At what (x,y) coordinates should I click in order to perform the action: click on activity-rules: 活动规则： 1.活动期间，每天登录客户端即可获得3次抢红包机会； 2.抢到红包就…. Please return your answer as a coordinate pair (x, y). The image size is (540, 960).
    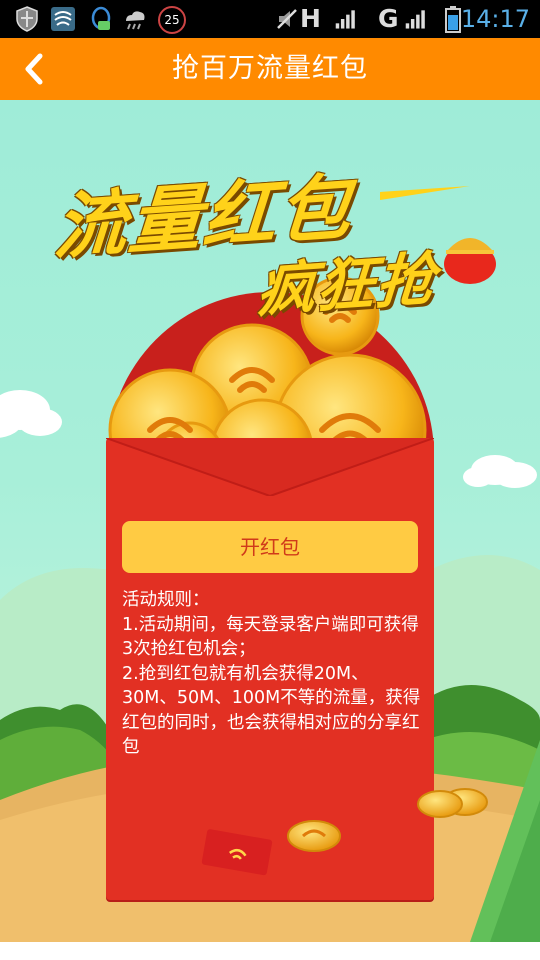
    Looking at the image, I should click on (272, 674).